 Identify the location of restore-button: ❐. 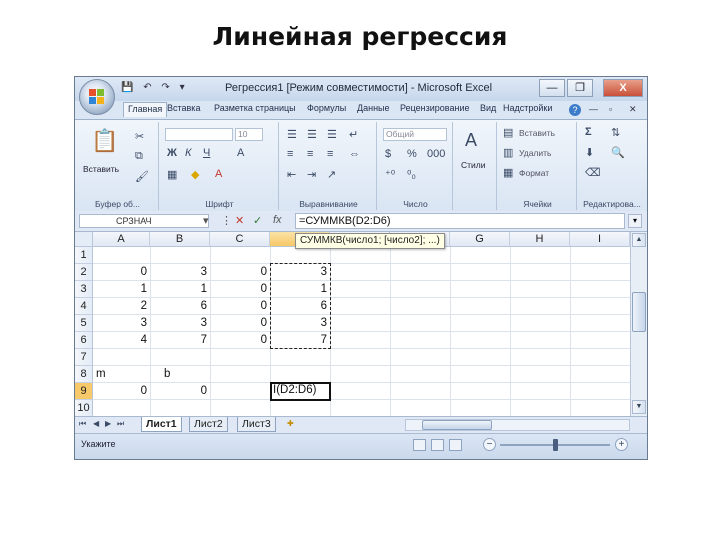
(580, 88).